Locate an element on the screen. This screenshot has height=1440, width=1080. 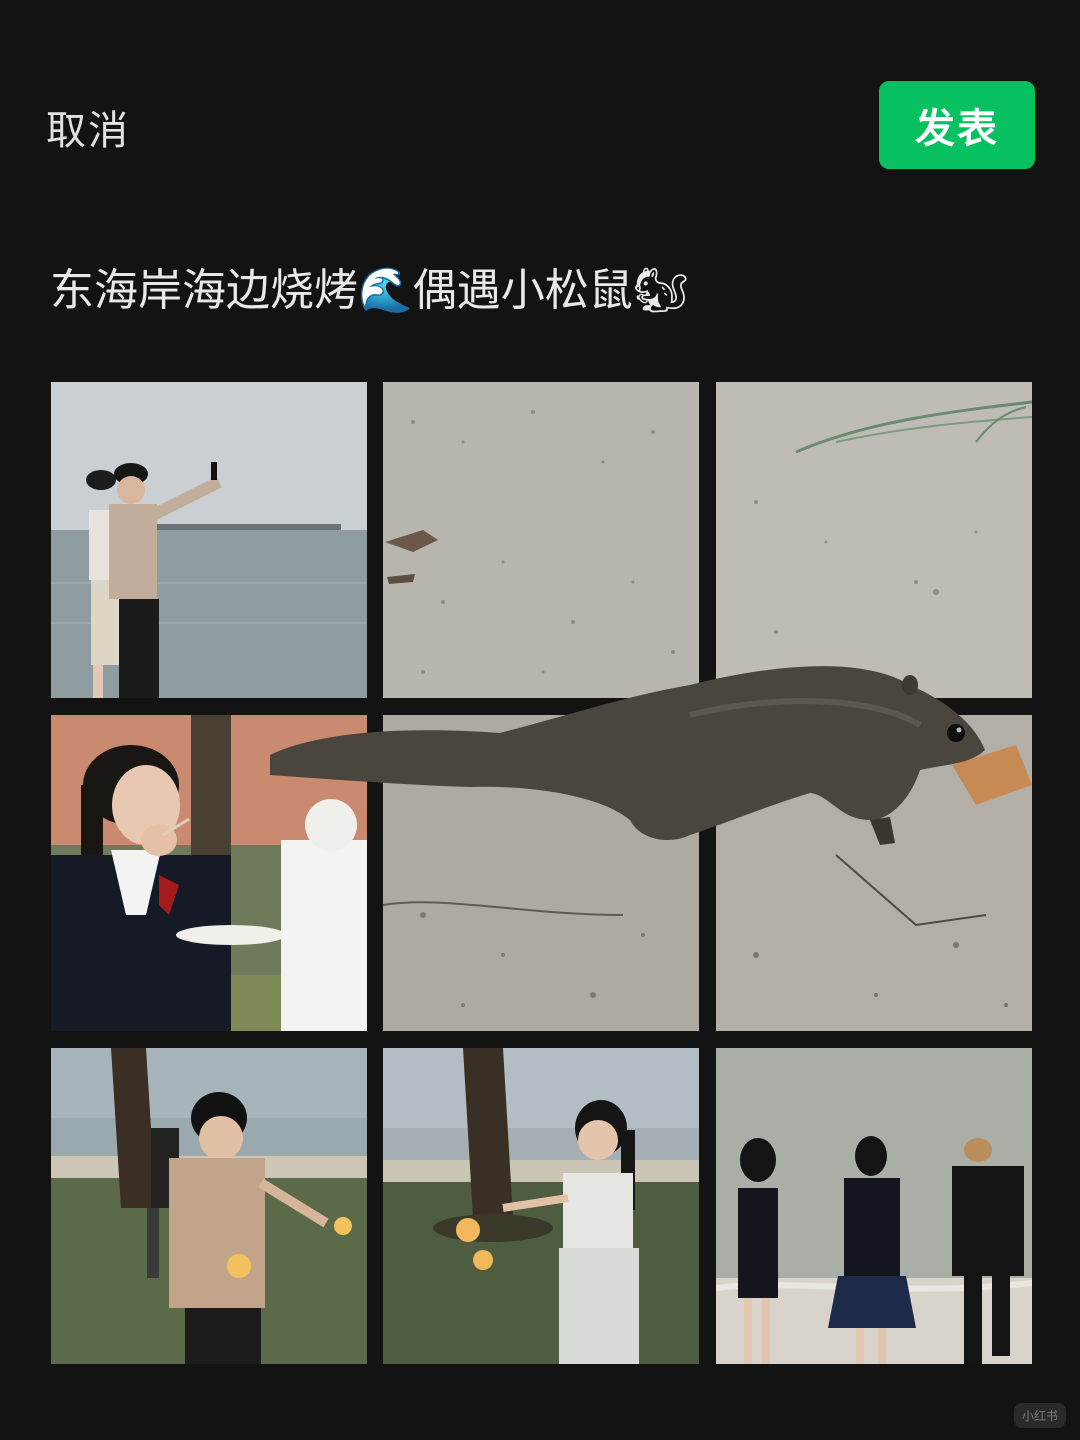
photo-shore-trio is located at coordinates (874, 1206).